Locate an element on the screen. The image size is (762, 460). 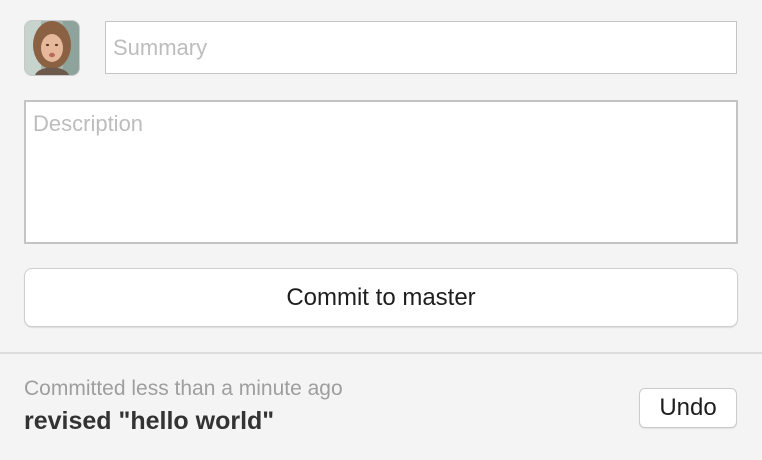
commit-button: Commit to master is located at coordinates (381, 297).